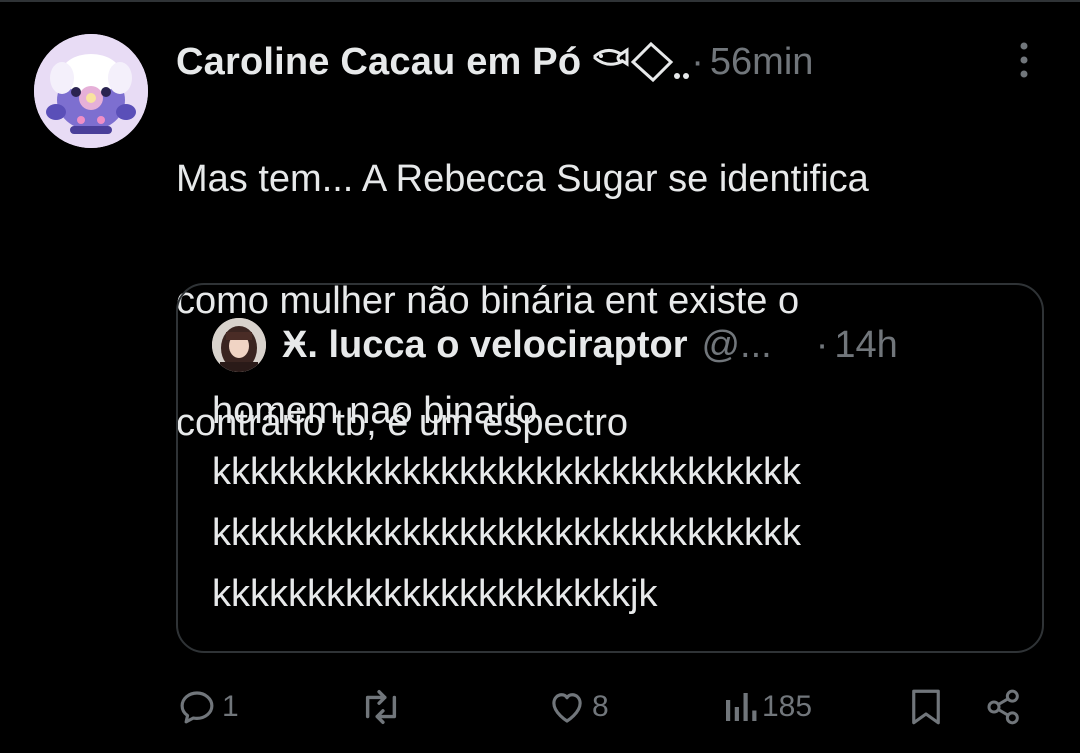  I want to click on quoted-author-name: Ӿ. lucca o velociraptor, so click(484, 345).